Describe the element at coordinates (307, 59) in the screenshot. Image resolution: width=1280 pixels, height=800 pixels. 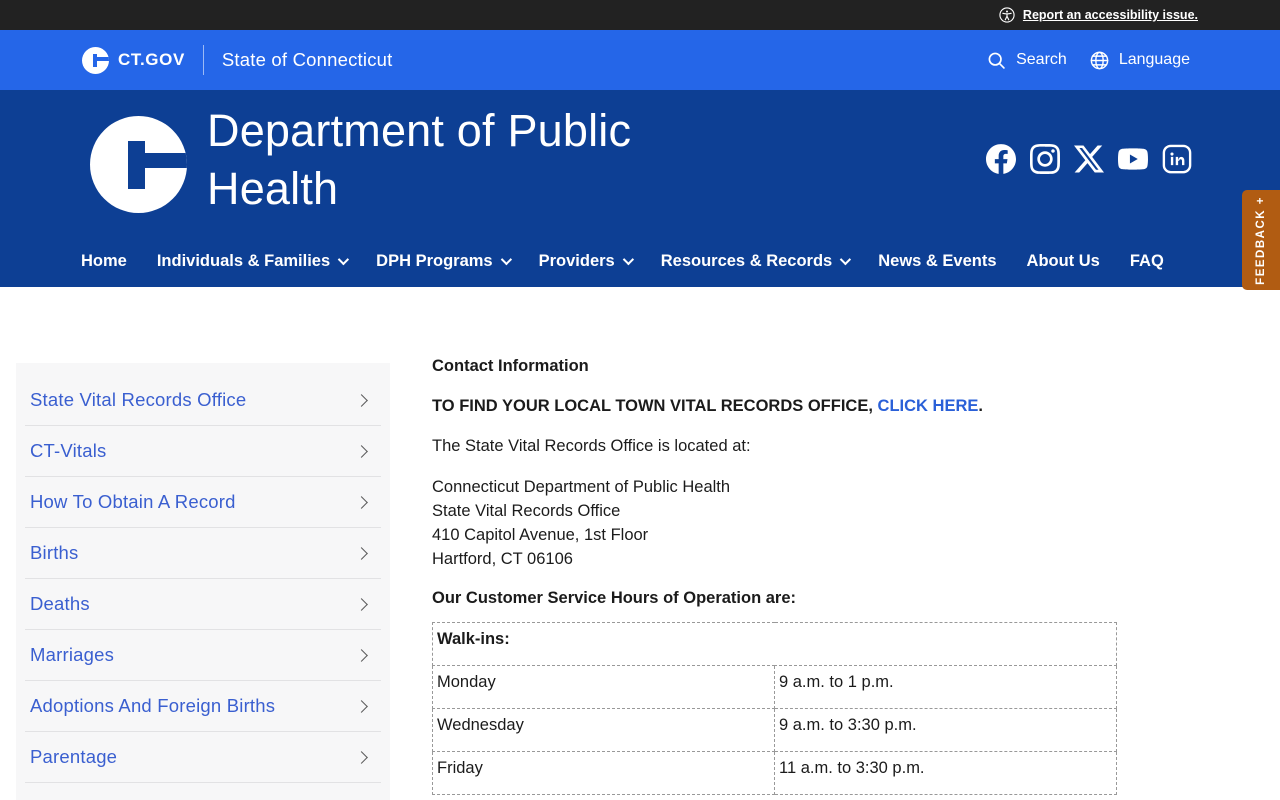
I see `site-name: State of Connecticut` at that location.